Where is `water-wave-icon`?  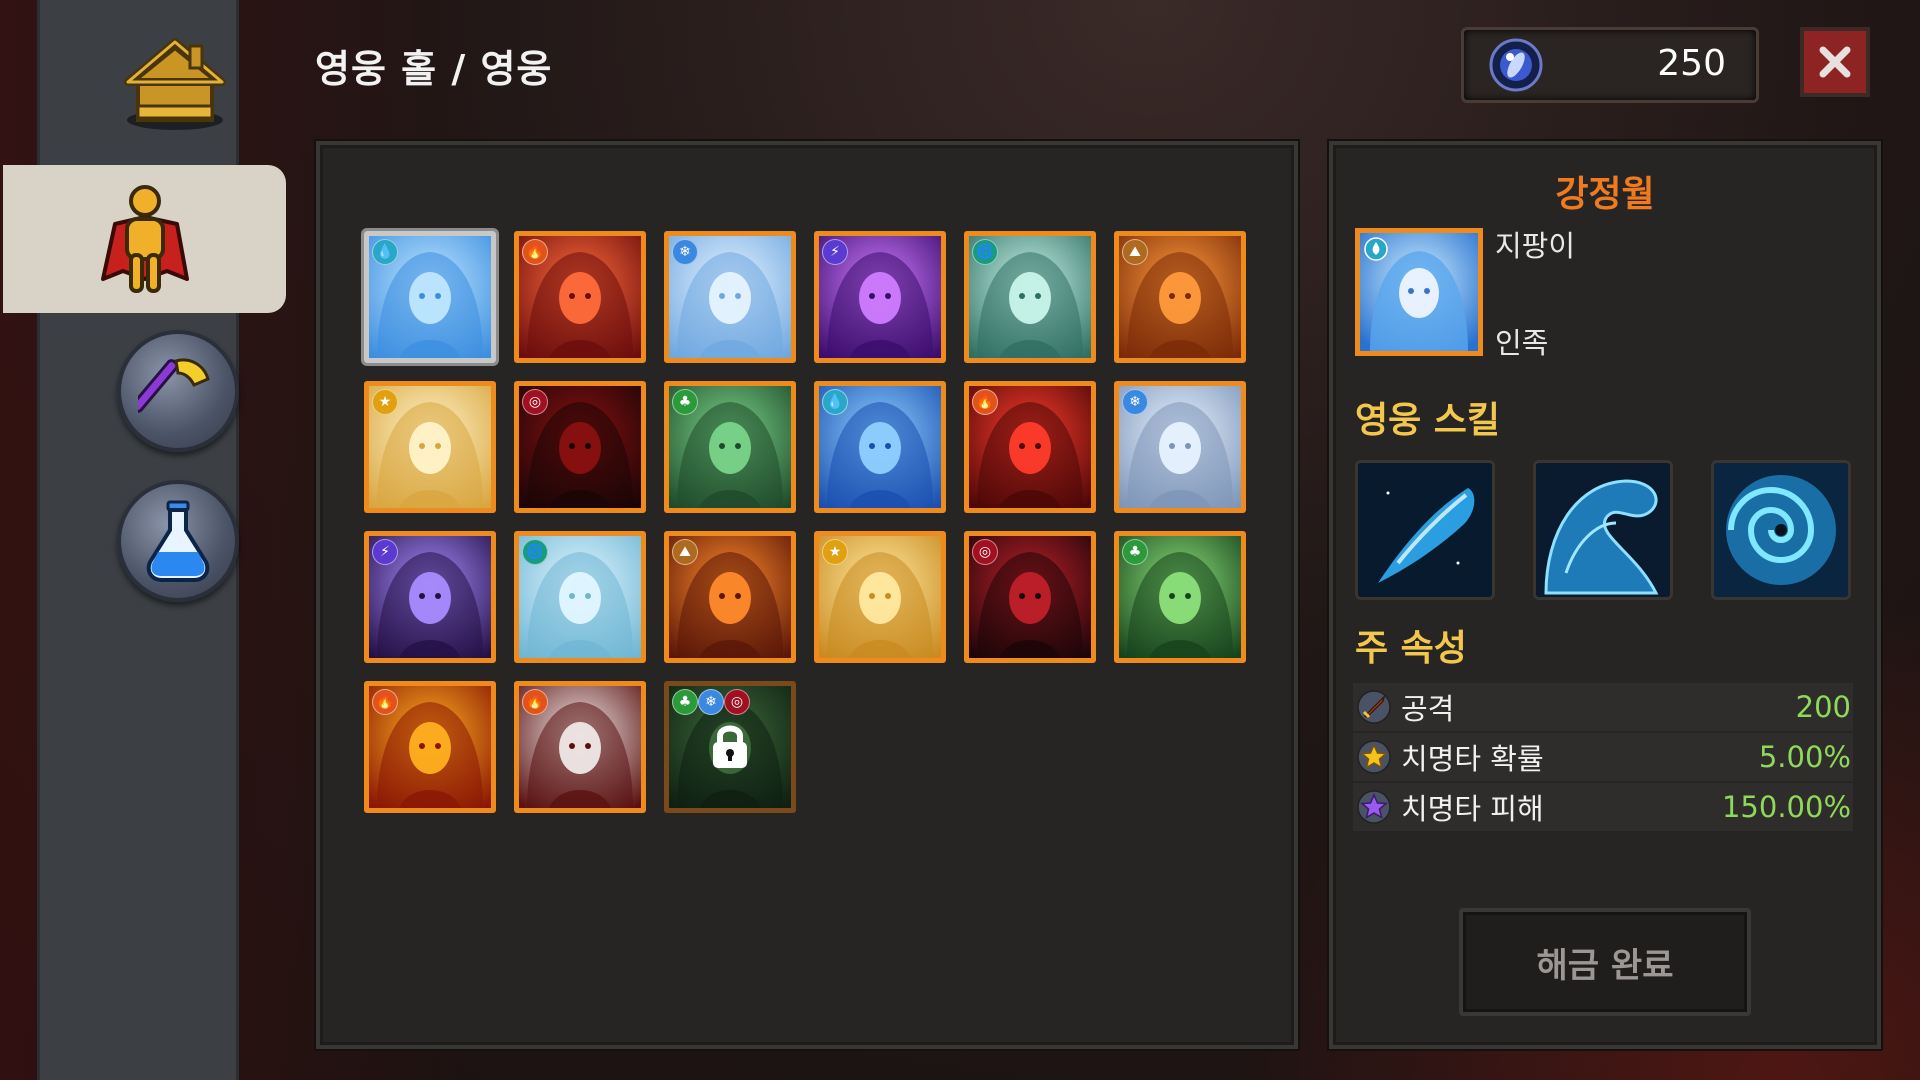 water-wave-icon is located at coordinates (1603, 530).